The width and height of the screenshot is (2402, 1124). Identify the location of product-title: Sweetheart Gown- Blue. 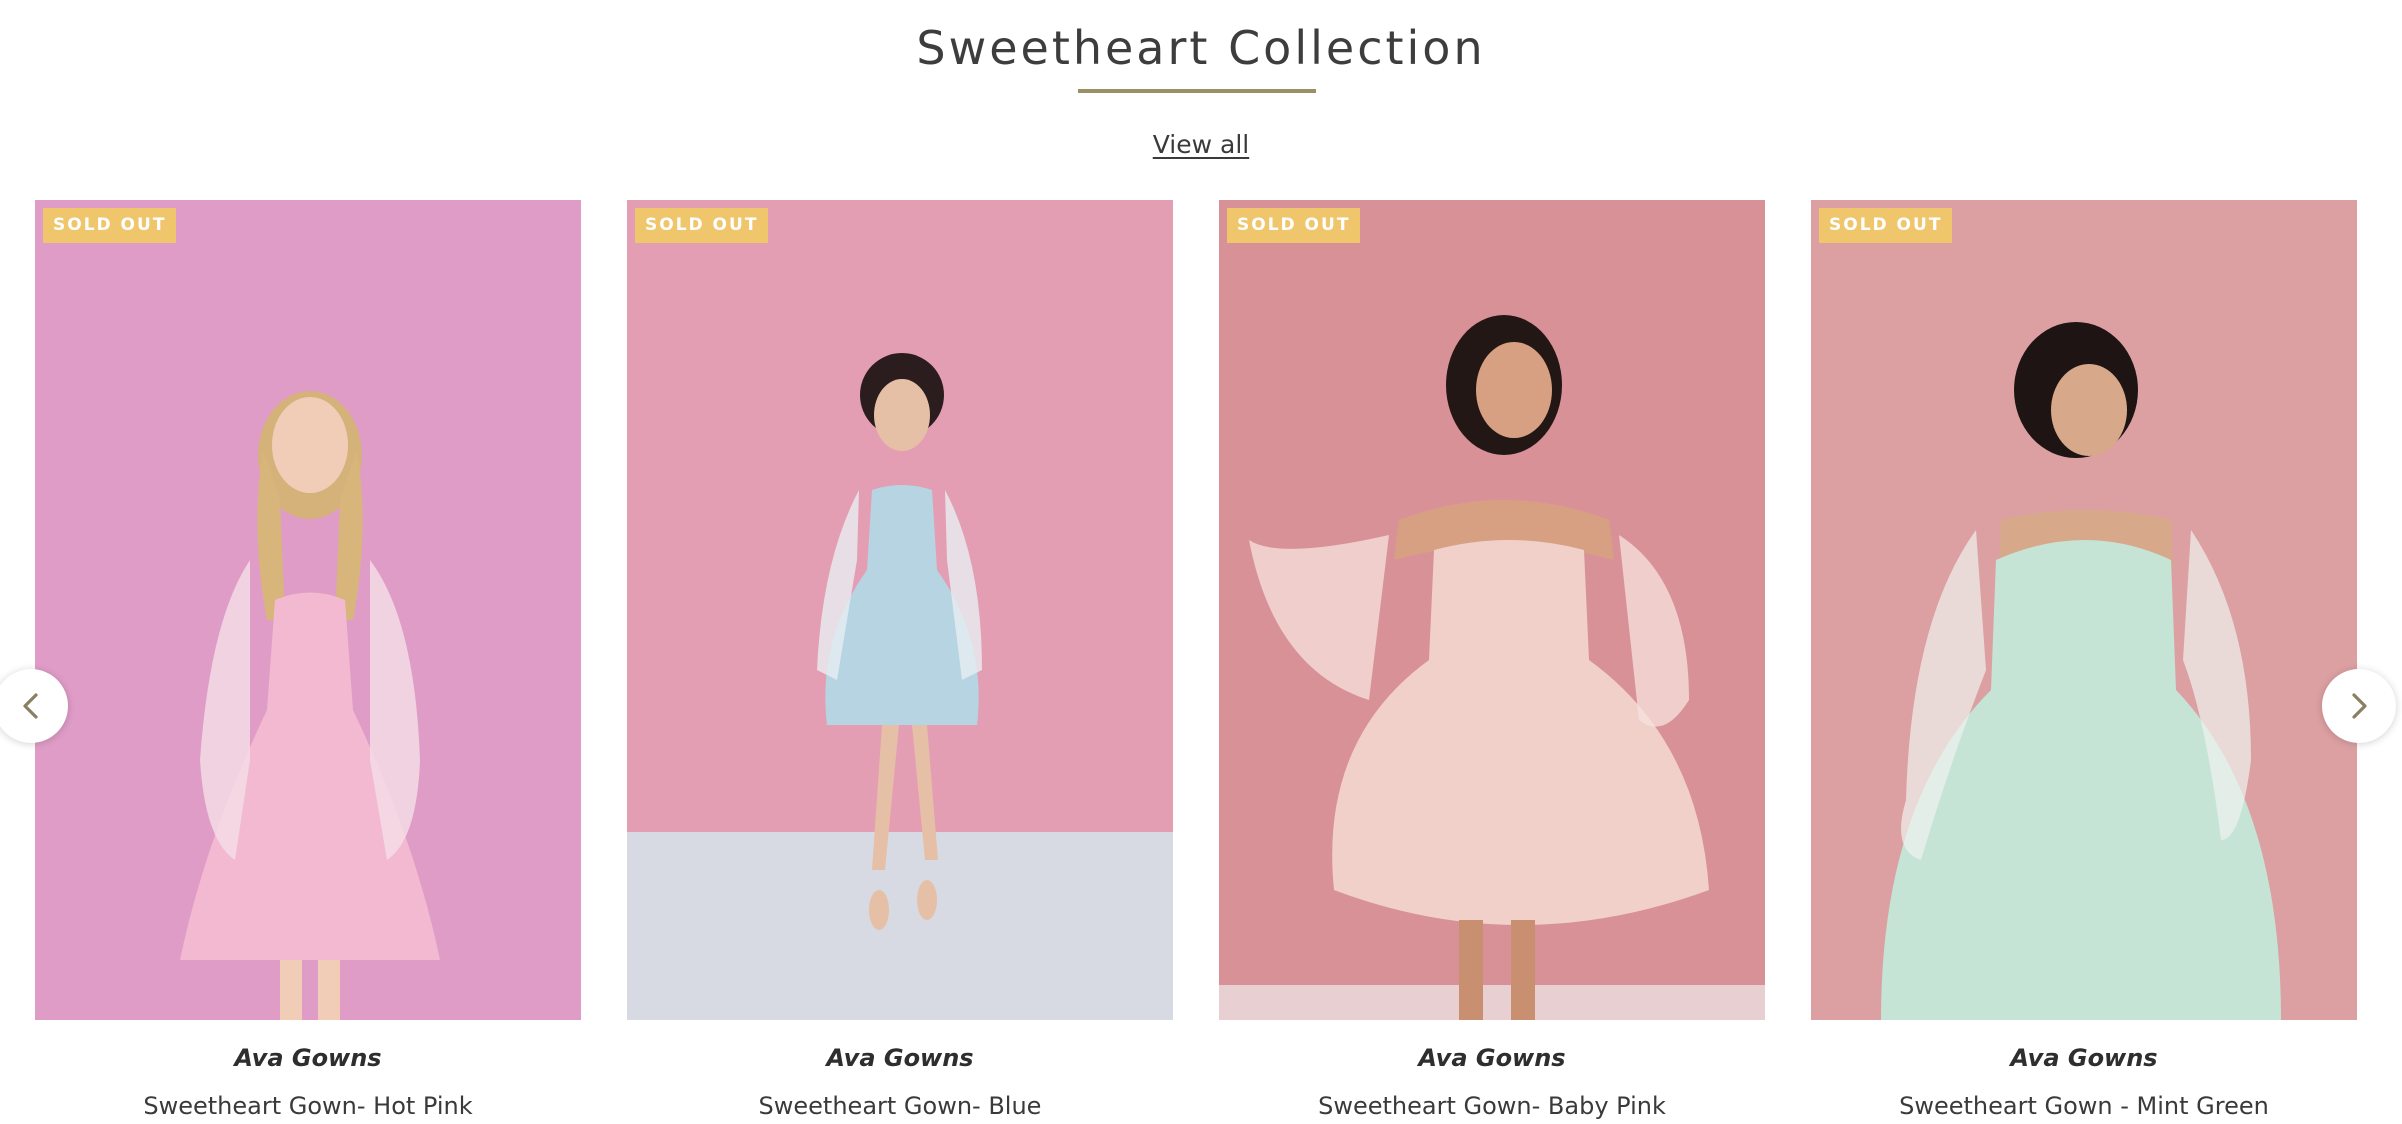
(900, 1106).